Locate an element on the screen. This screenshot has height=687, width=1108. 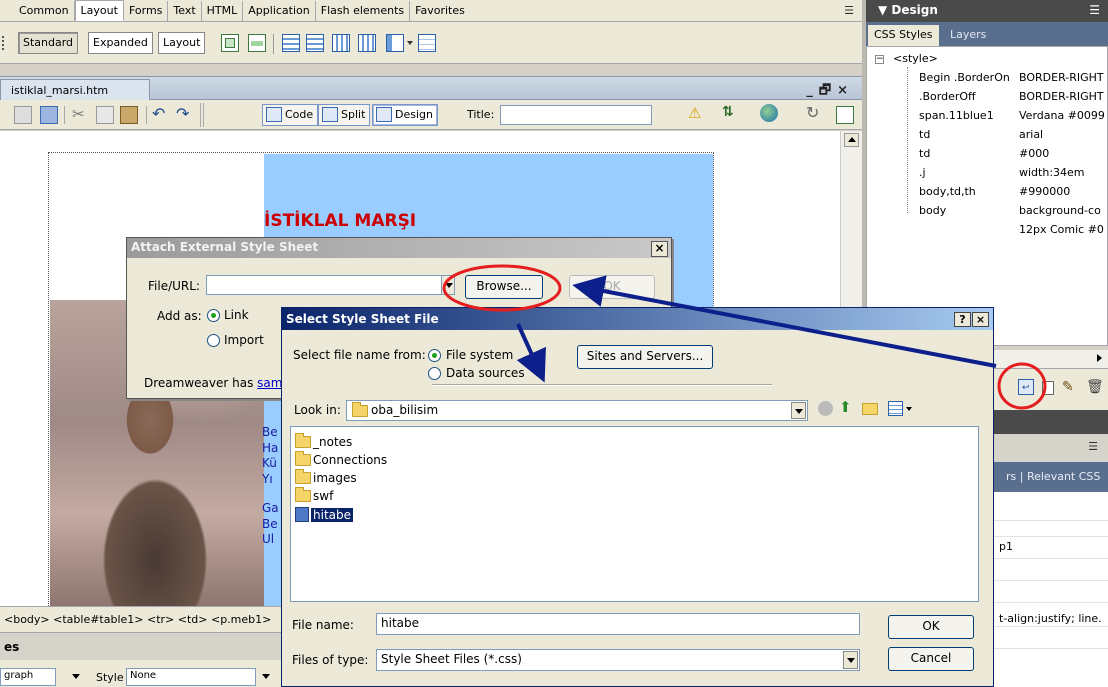
annotation-overlay is located at coordinates (744, 337).